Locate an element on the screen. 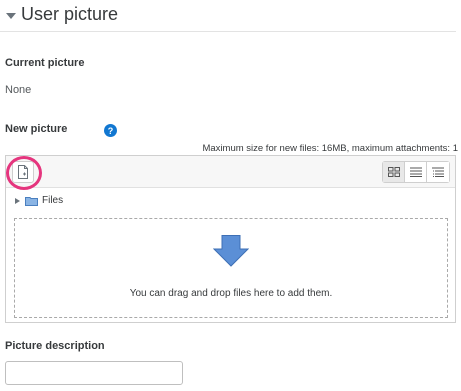  section-header-user-picture: User picture is located at coordinates (62, 14).